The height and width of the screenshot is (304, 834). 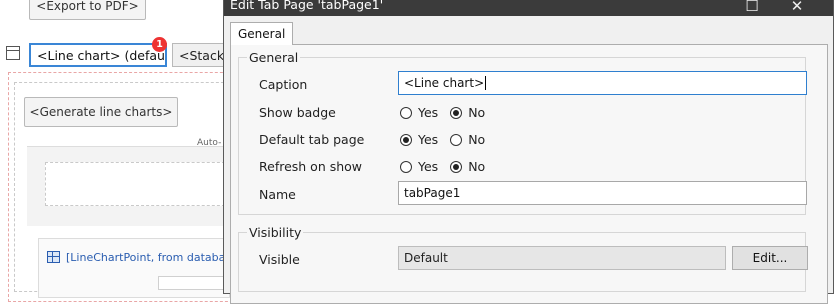 I want to click on refresh-yes-option: Yes, so click(x=419, y=166).